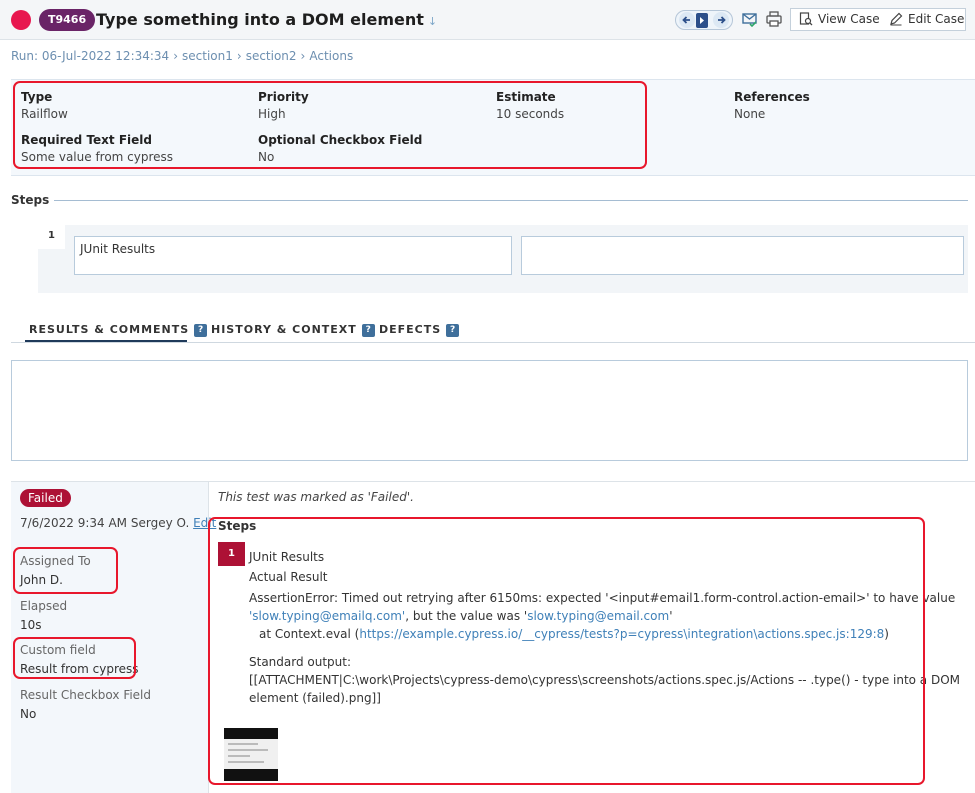 The width and height of the screenshot is (975, 793). I want to click on highlight-box-assigned, so click(65, 570).